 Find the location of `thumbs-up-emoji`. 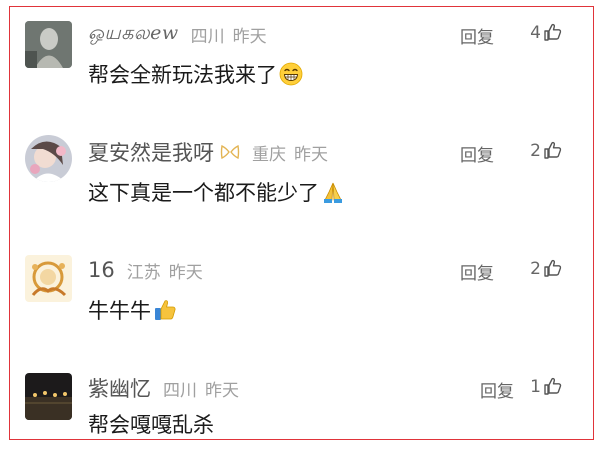

thumbs-up-emoji is located at coordinates (165, 310).